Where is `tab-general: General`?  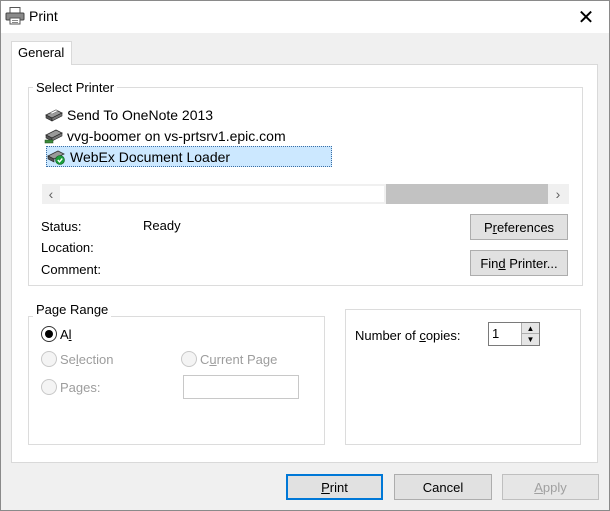
tab-general: General is located at coordinates (41, 53).